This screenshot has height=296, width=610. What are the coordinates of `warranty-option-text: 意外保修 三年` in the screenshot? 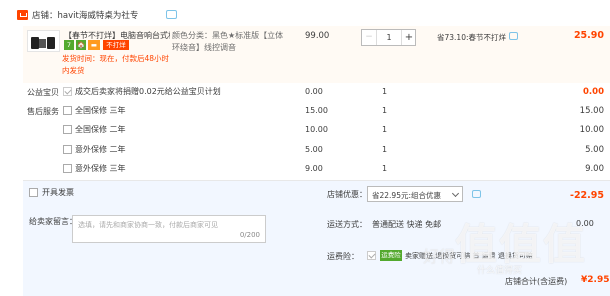 It's located at (100, 168).